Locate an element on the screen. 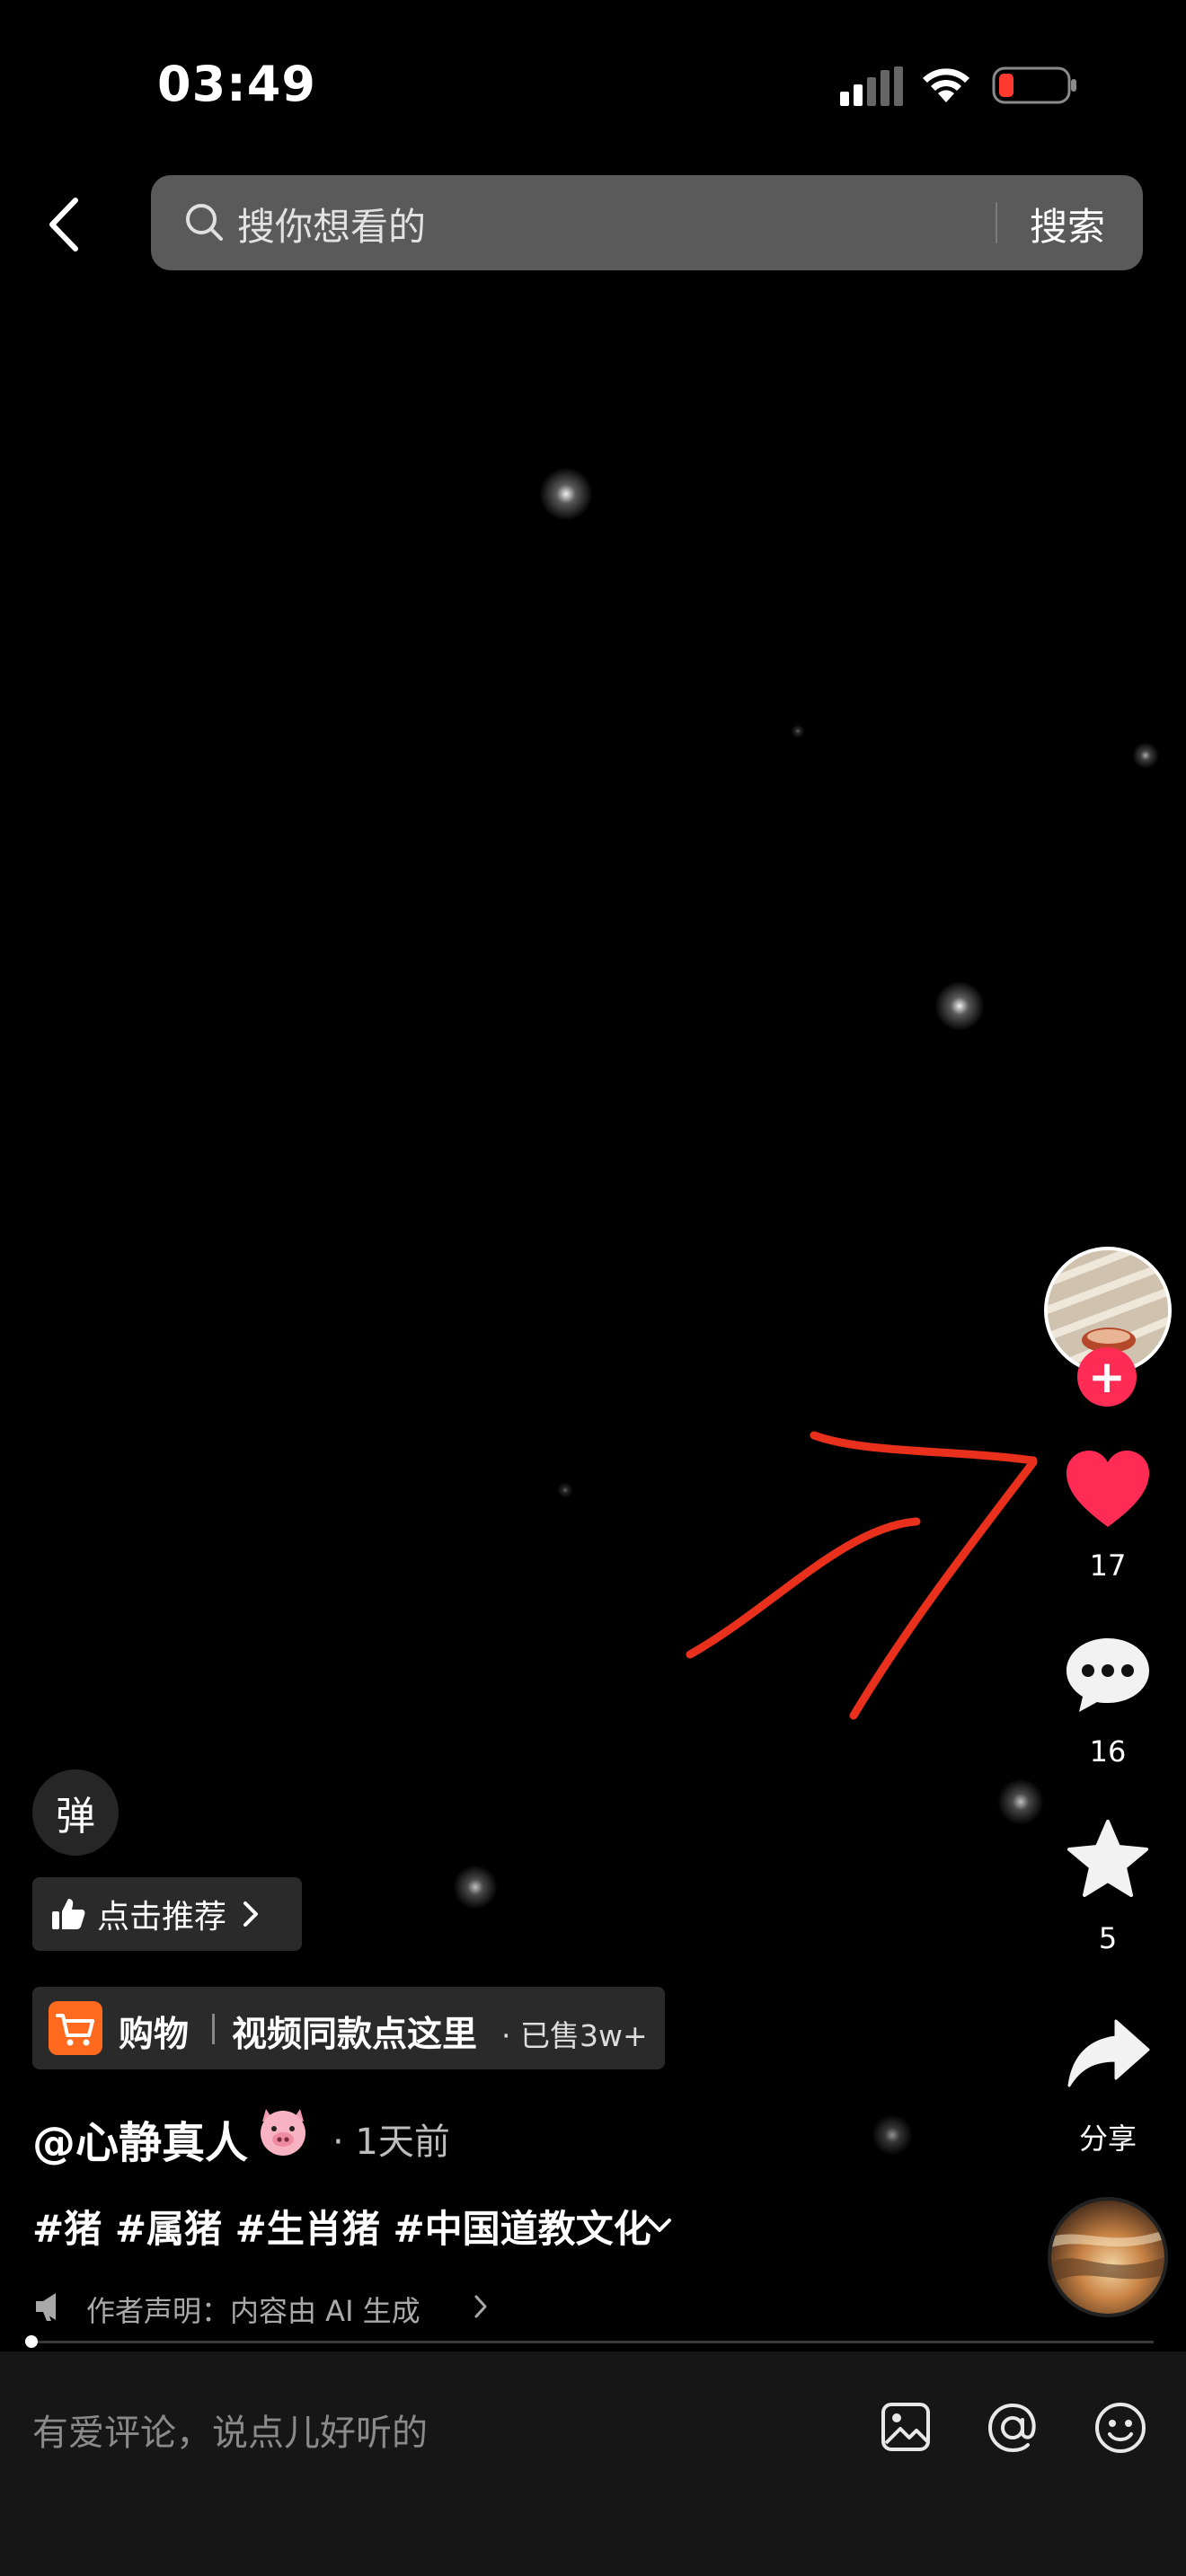 This screenshot has height=2576, width=1186. annotation-arrow is located at coordinates (862, 1575).